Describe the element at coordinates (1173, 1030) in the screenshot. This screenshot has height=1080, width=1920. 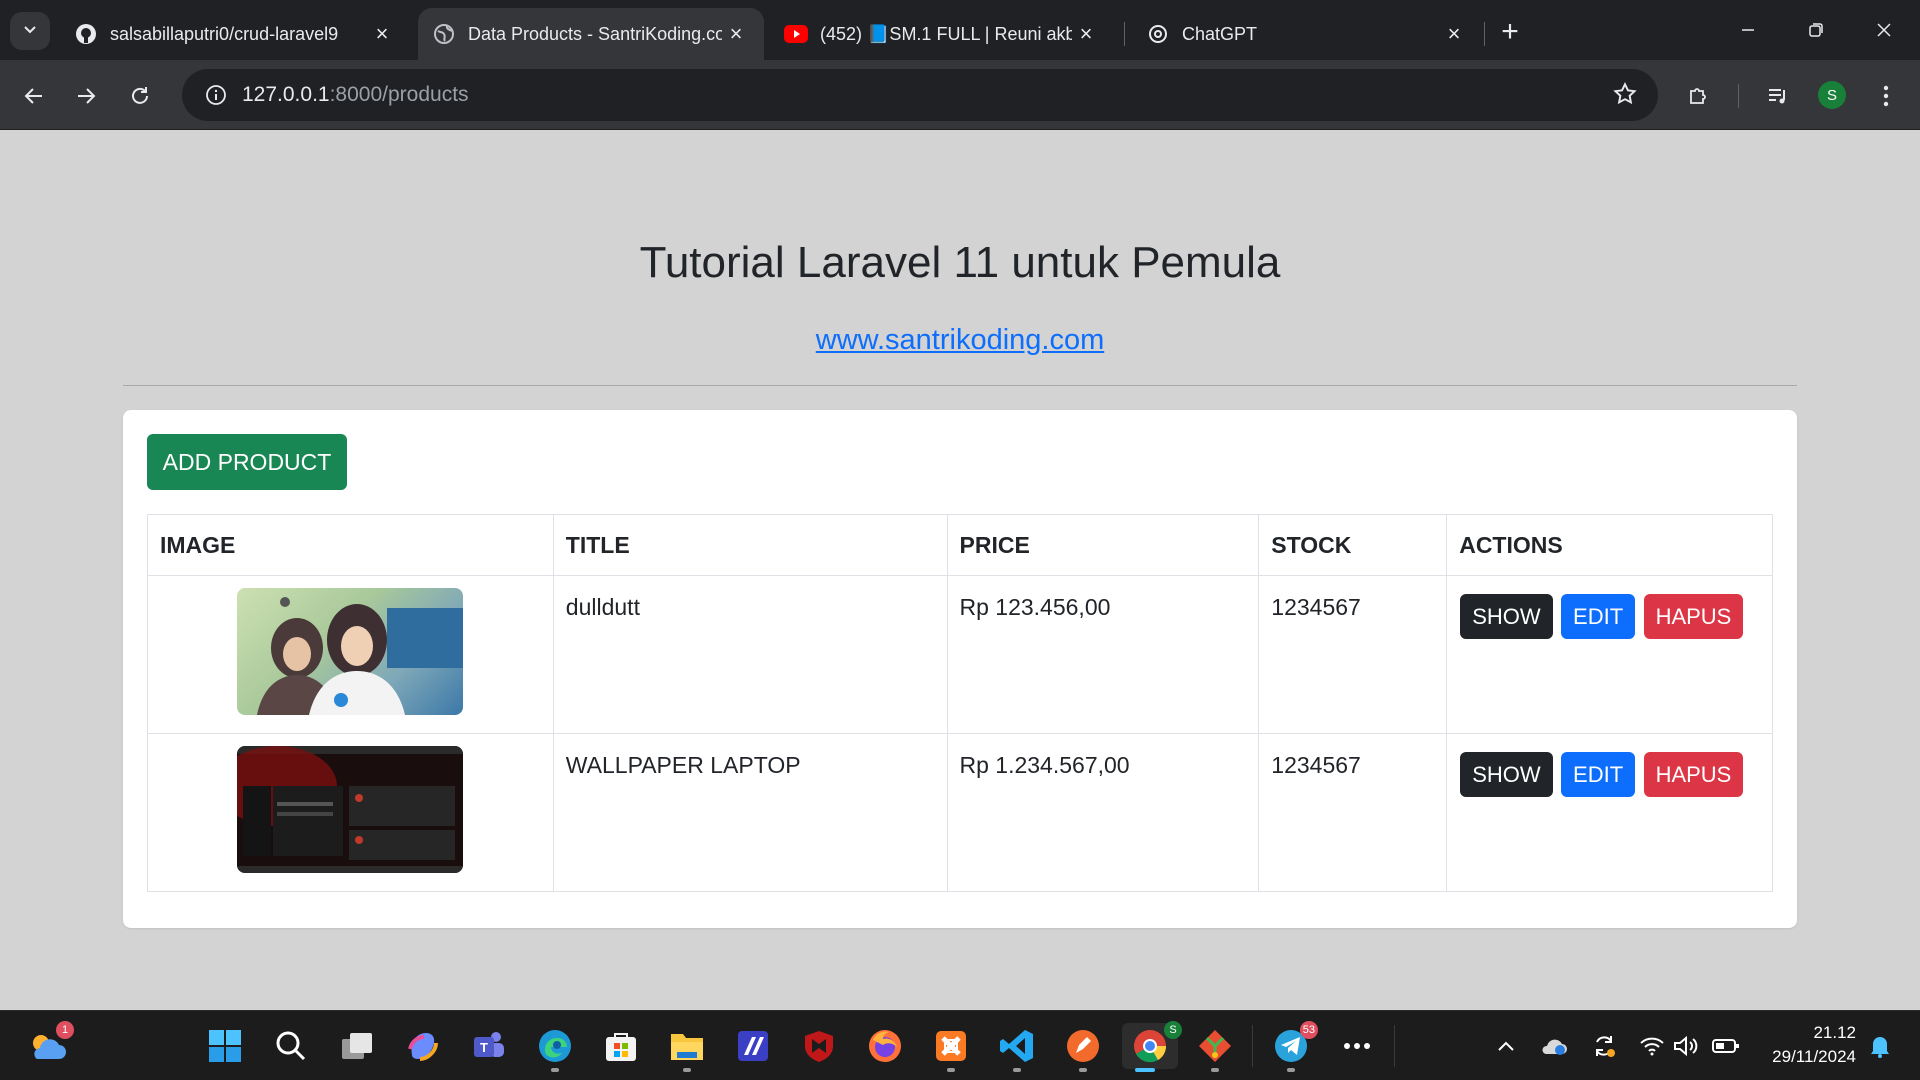
I see `profile-badge: S` at that location.